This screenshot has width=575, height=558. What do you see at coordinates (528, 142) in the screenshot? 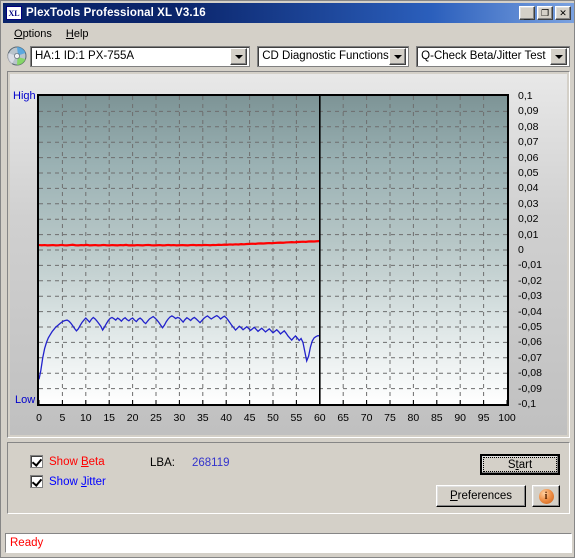
I see `y-axis-tick-label: 0,07` at bounding box center [528, 142].